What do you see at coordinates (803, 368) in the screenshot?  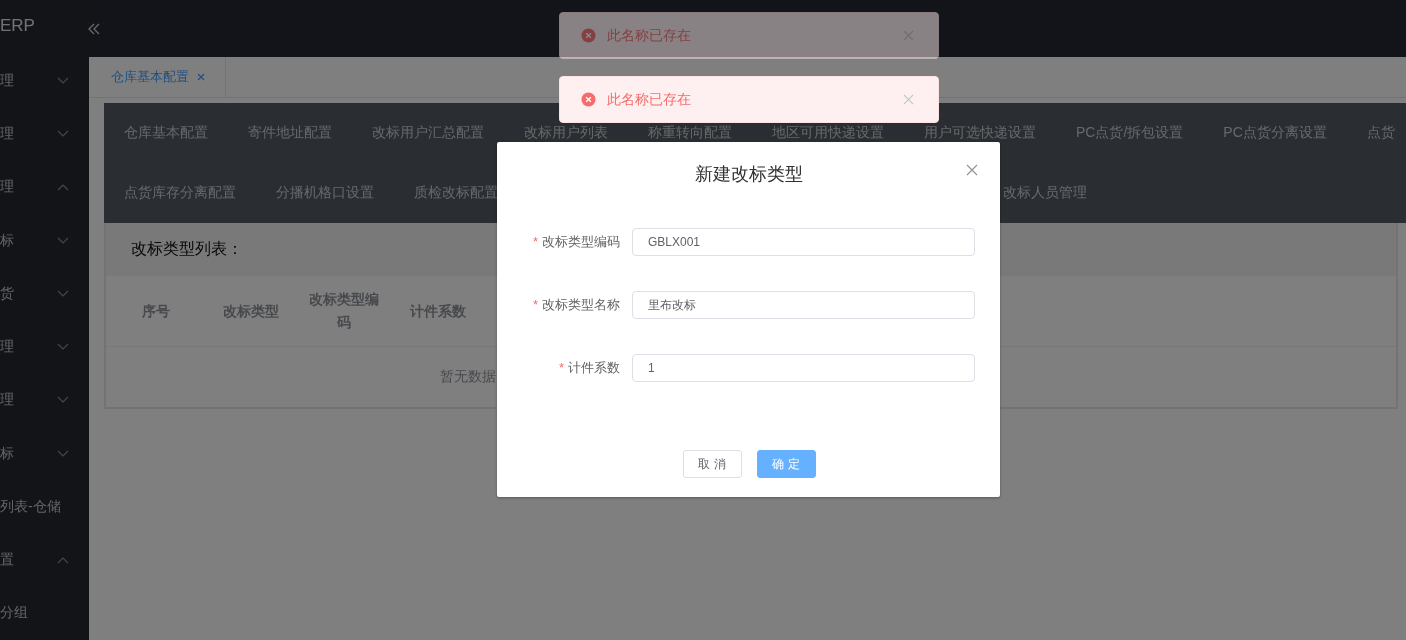 I see `input-field: 1` at bounding box center [803, 368].